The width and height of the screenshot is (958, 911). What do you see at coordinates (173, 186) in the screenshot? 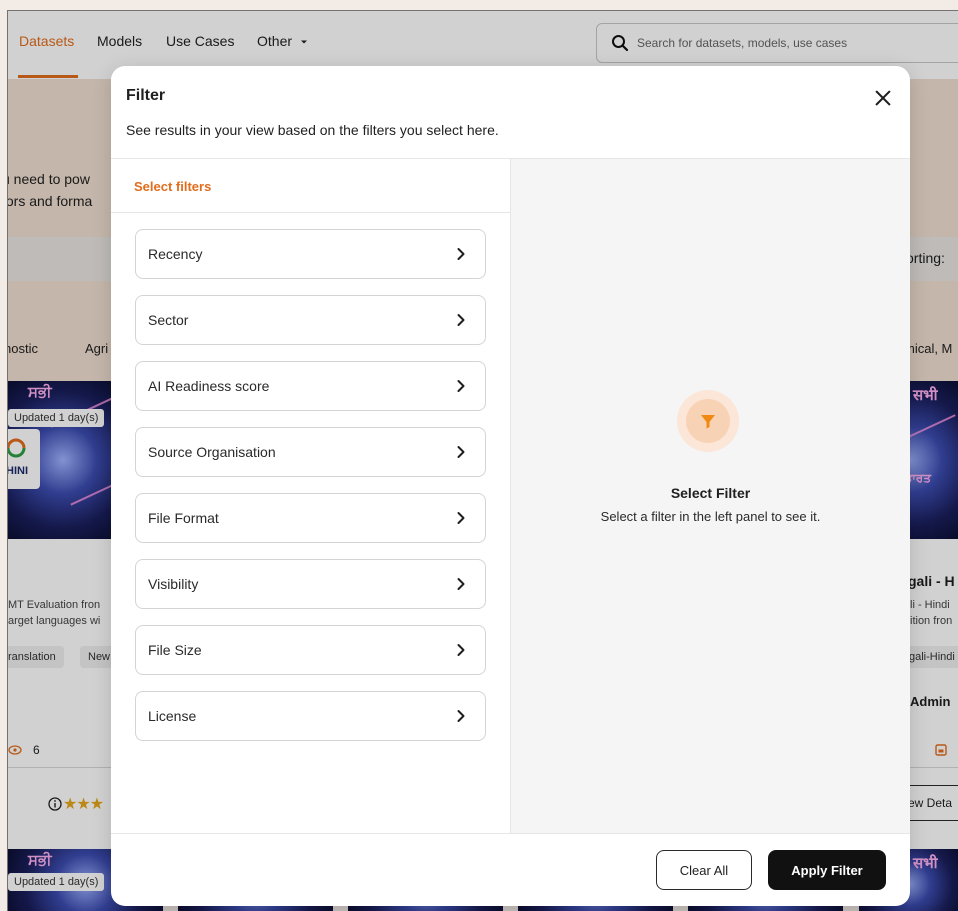
I see `select-filters-label: Select filters` at bounding box center [173, 186].